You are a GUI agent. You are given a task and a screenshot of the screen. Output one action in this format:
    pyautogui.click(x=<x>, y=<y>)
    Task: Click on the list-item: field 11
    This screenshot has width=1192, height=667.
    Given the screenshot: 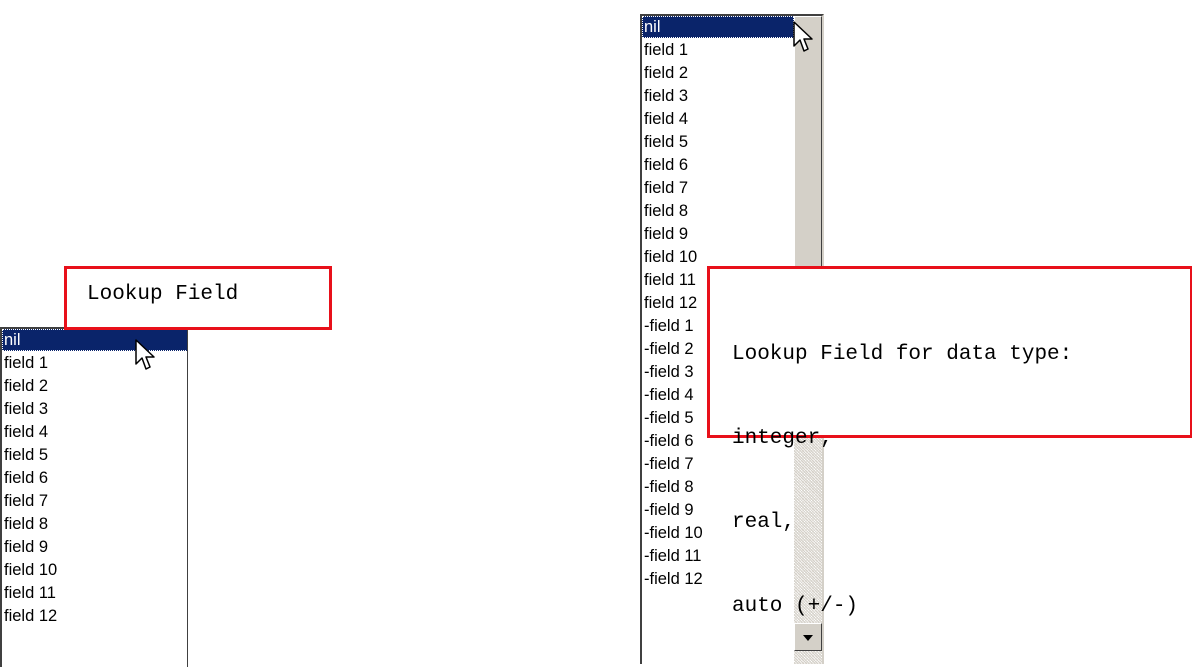 What is the action you would take?
    pyautogui.click(x=94, y=593)
    